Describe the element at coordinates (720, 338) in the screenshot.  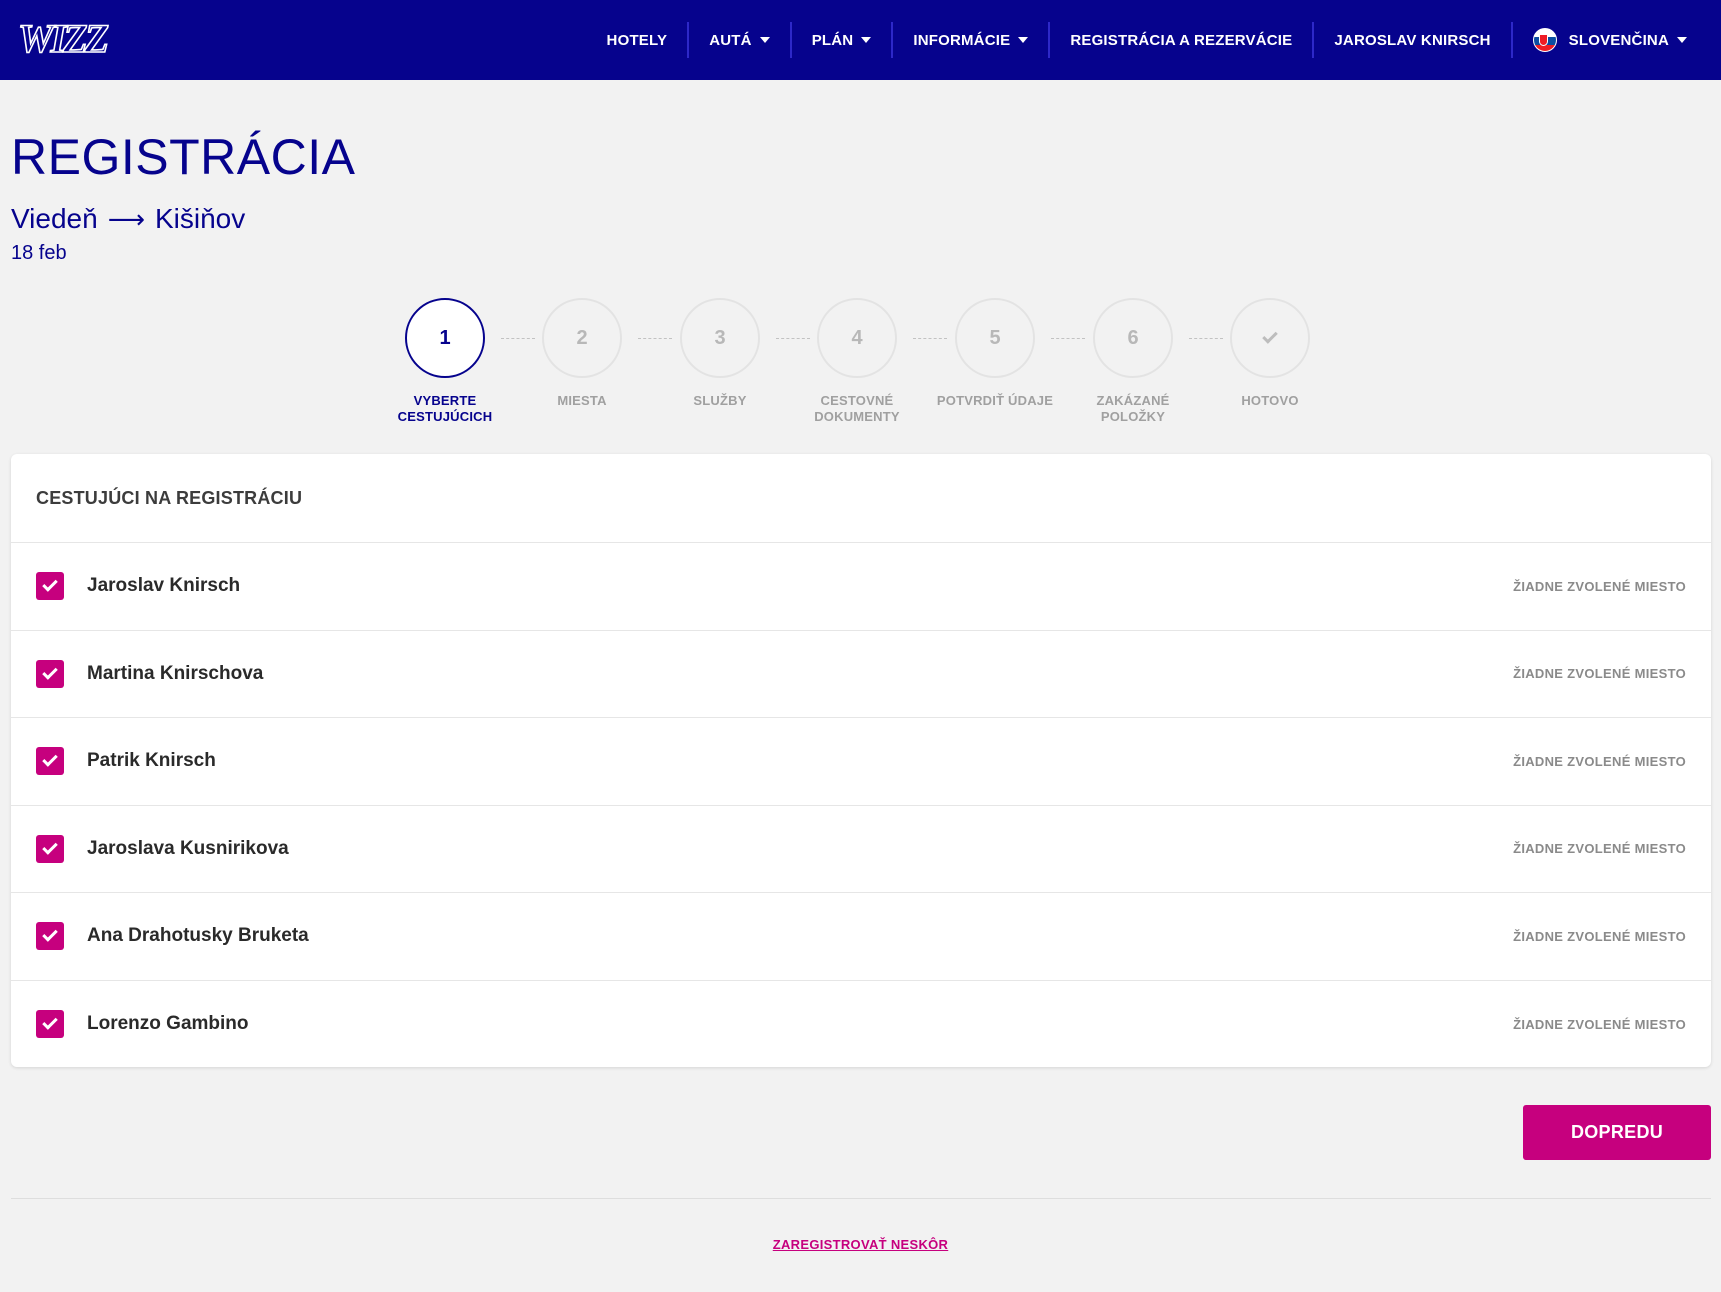
I see `step-circle: 3` at that location.